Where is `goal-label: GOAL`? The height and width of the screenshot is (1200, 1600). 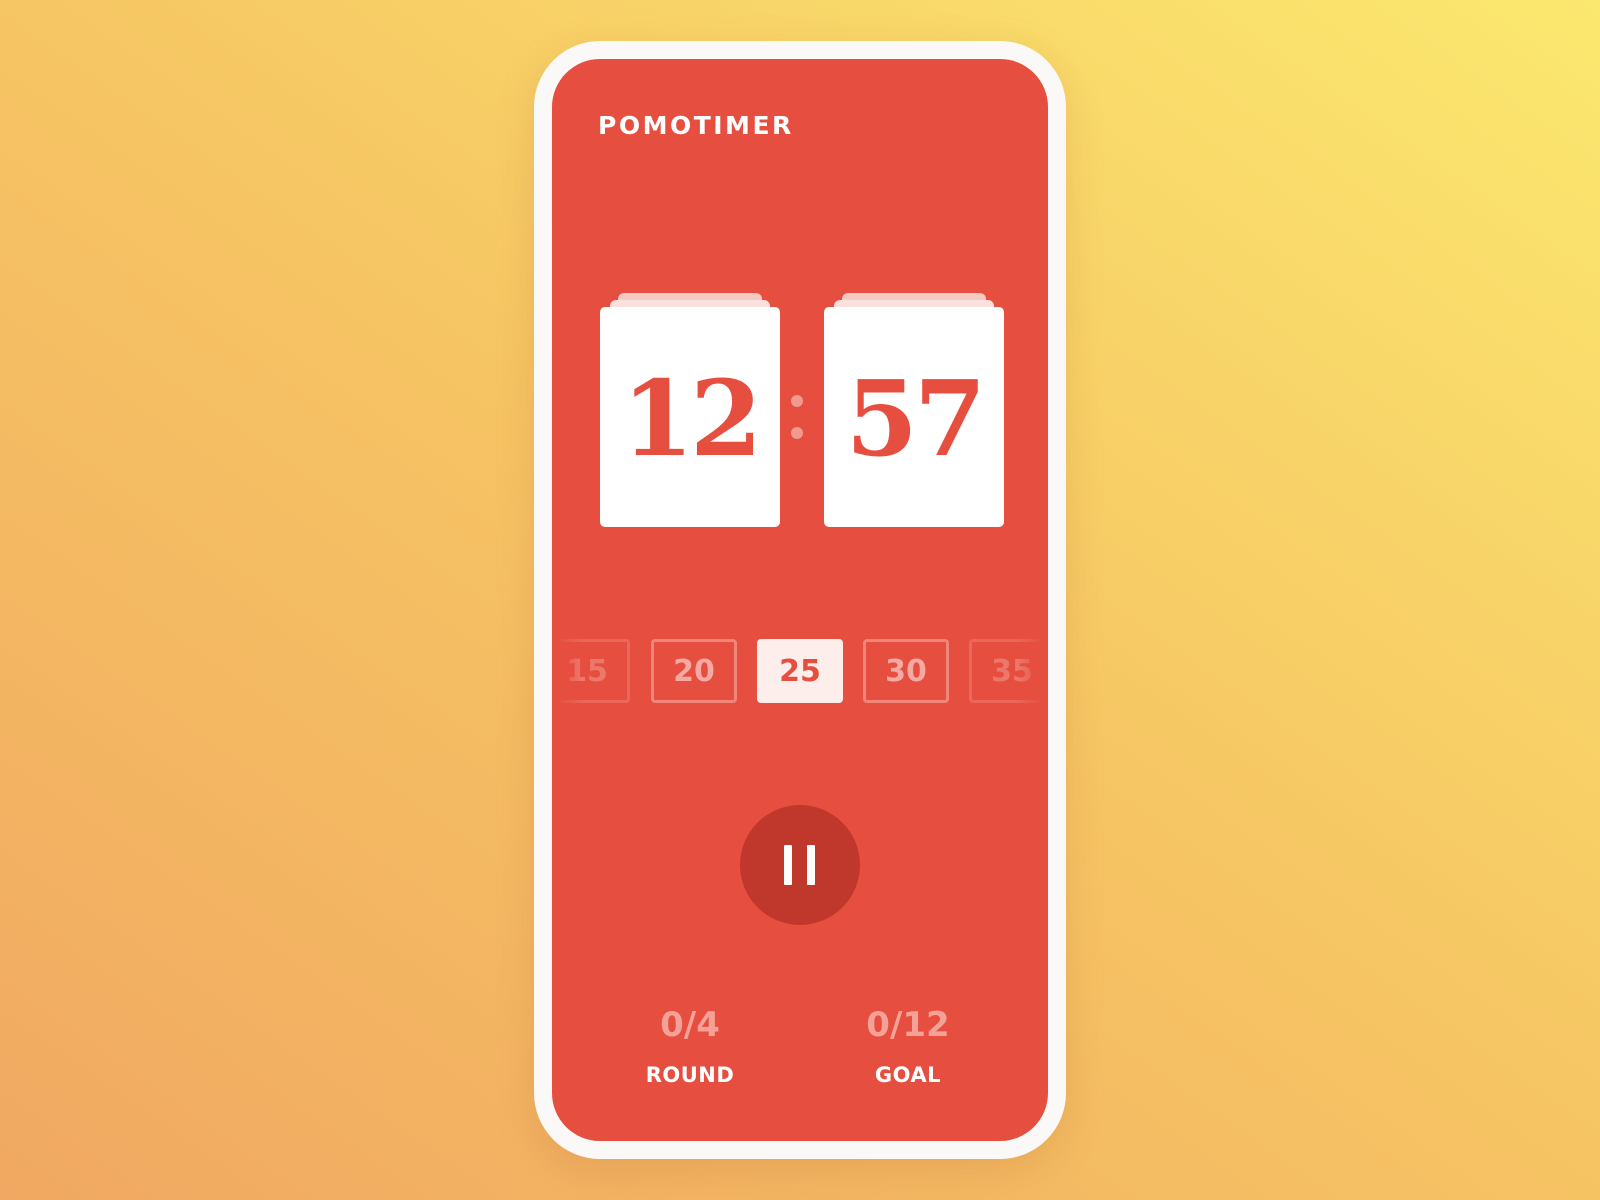
goal-label: GOAL is located at coordinates (908, 1075).